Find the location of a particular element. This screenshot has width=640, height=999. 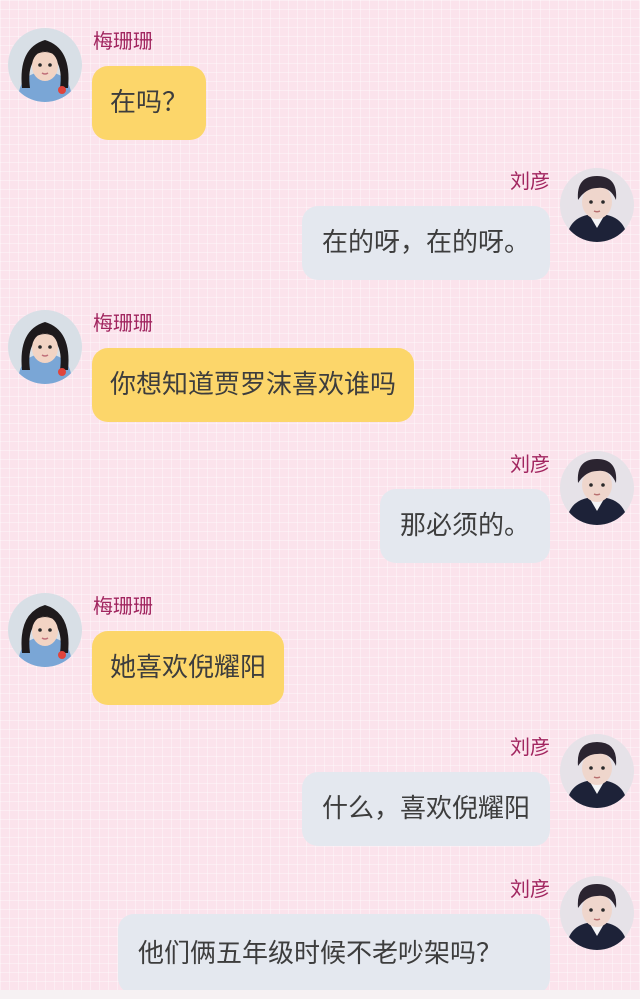

message-bubble: 你想知道贾罗沫喜欢谁吗 is located at coordinates (253, 385).